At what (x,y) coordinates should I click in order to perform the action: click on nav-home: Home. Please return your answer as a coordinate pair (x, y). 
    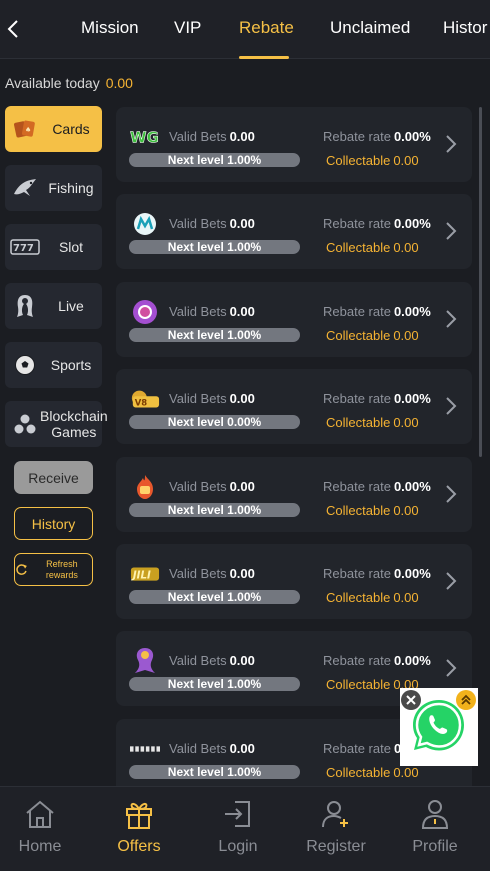
    Looking at the image, I should click on (44, 829).